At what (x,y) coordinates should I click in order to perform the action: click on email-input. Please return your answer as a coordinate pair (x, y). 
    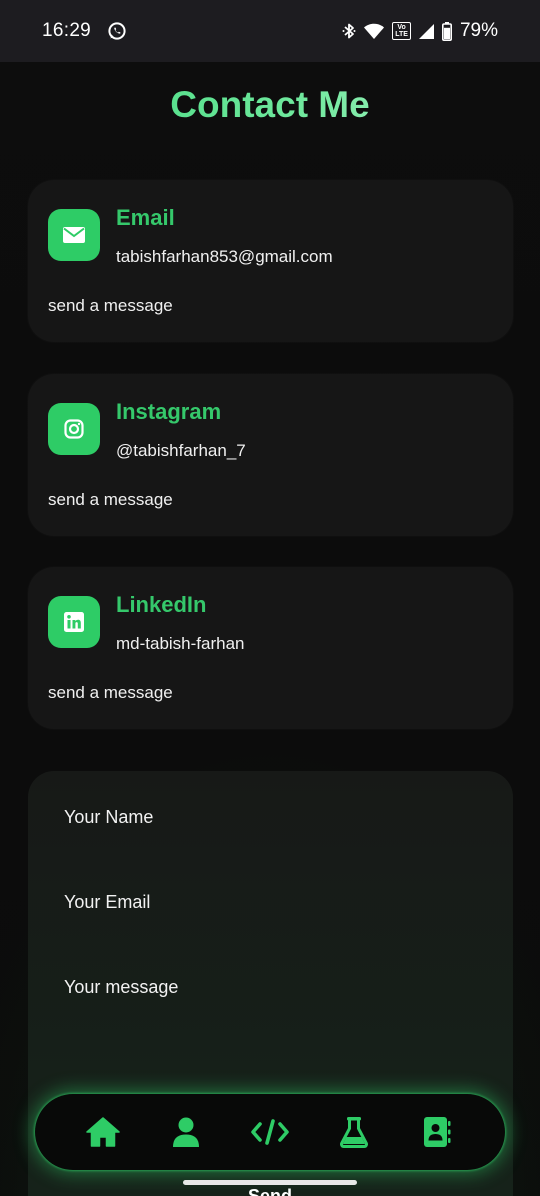
    Looking at the image, I should click on (274, 902).